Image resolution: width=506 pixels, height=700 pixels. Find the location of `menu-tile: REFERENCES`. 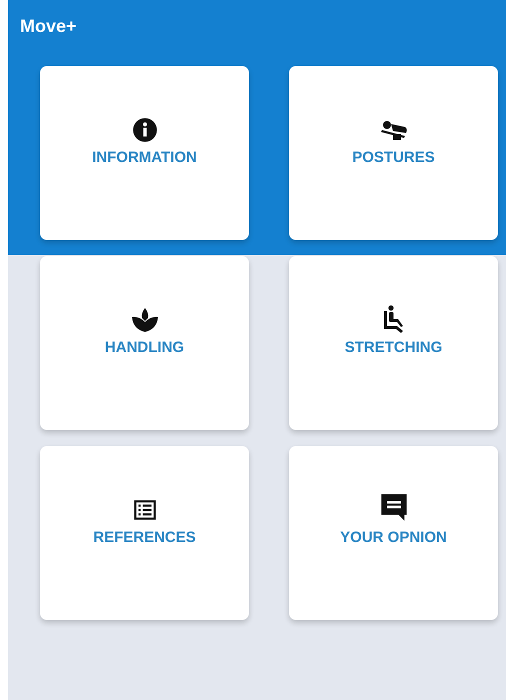

menu-tile: REFERENCES is located at coordinates (144, 533).